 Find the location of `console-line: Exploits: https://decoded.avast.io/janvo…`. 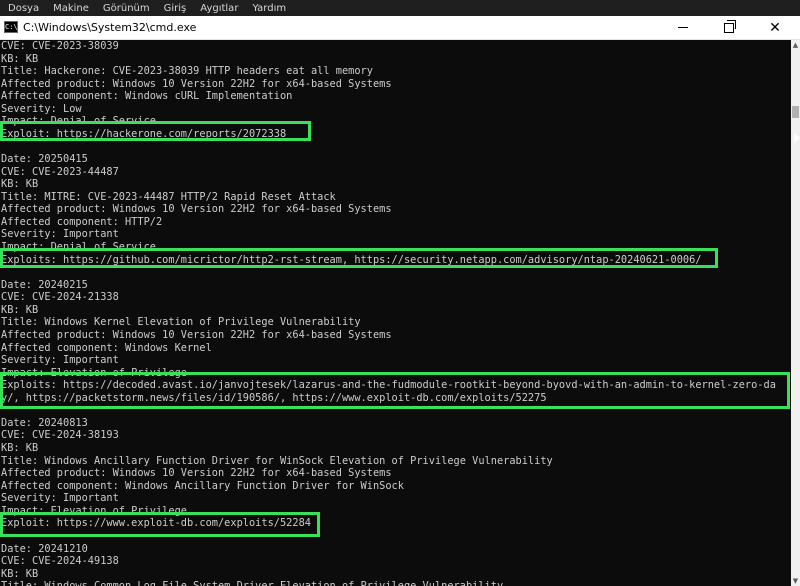

console-line: Exploits: https://decoded.avast.io/janvo… is located at coordinates (388, 385).